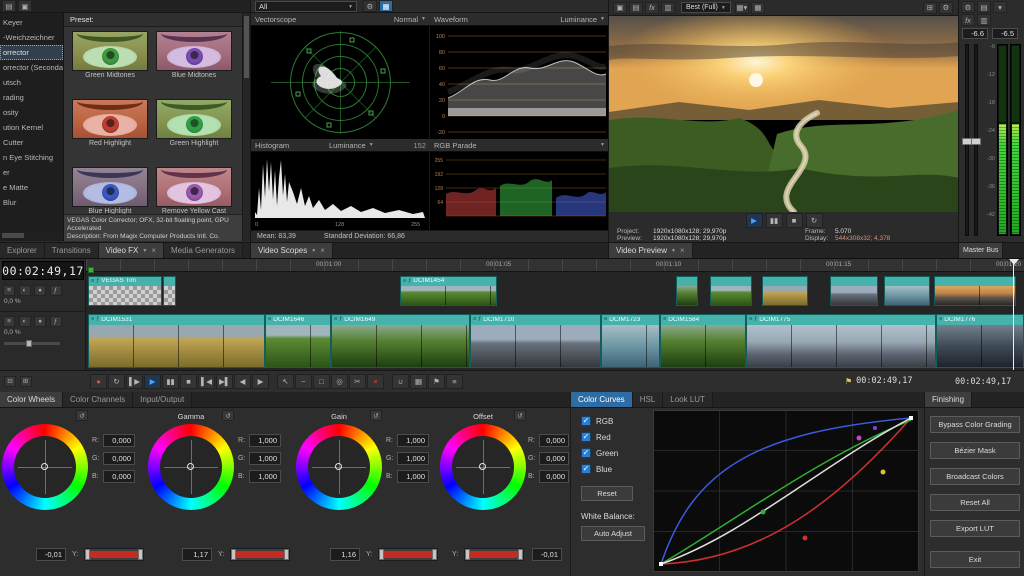 The width and height of the screenshot is (1024, 576). What do you see at coordinates (191, 467) in the screenshot?
I see `gamma-color-wheel` at bounding box center [191, 467].